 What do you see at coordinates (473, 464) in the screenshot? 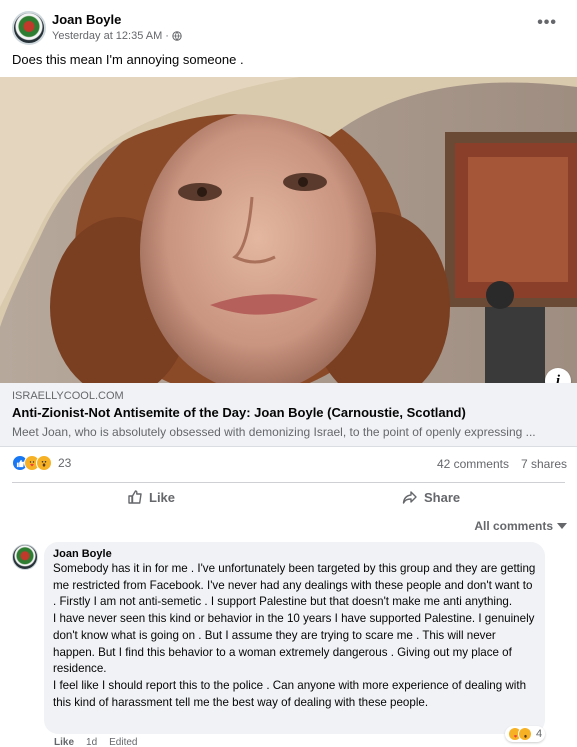
I see `comments-count-link: 42 comments` at bounding box center [473, 464].